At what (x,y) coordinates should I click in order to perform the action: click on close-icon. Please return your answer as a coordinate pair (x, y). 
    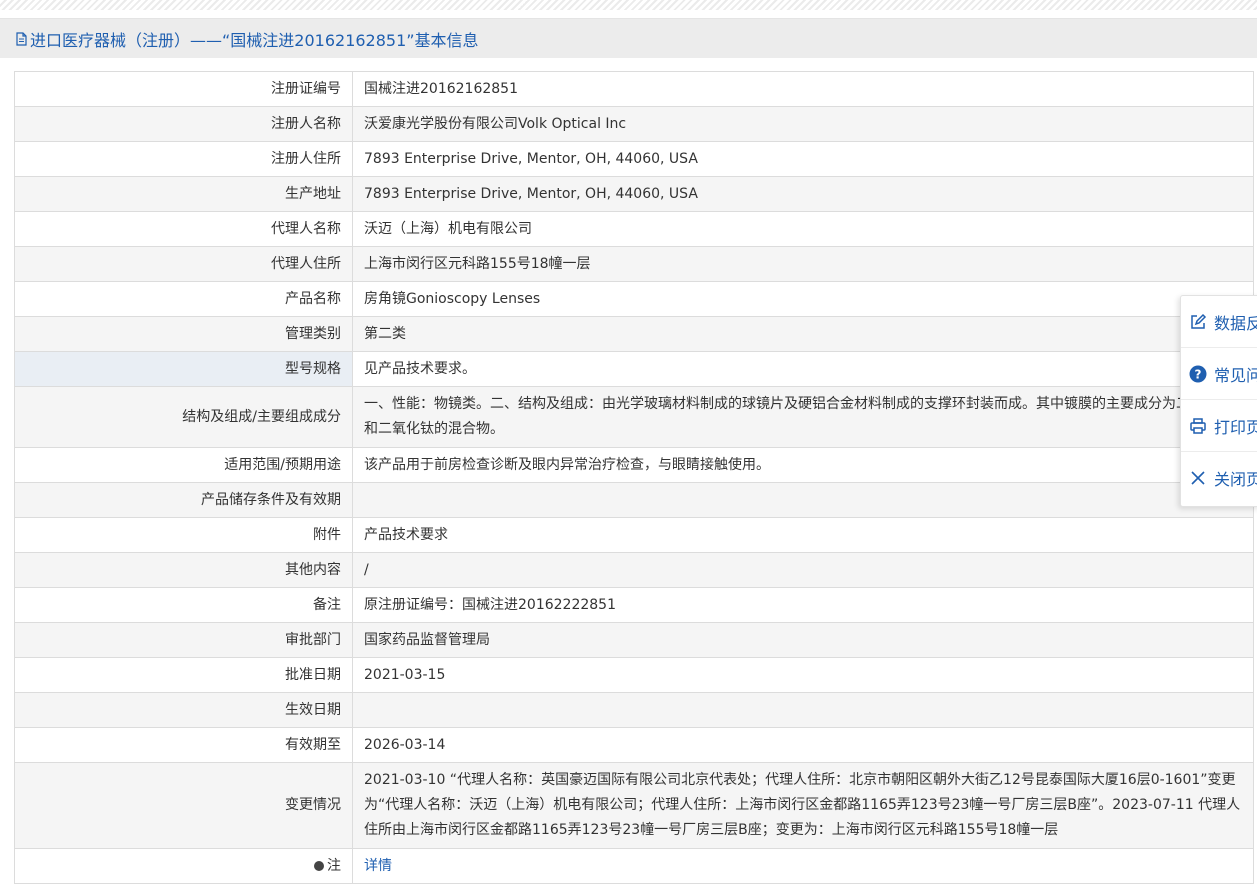
    Looking at the image, I should click on (1198, 478).